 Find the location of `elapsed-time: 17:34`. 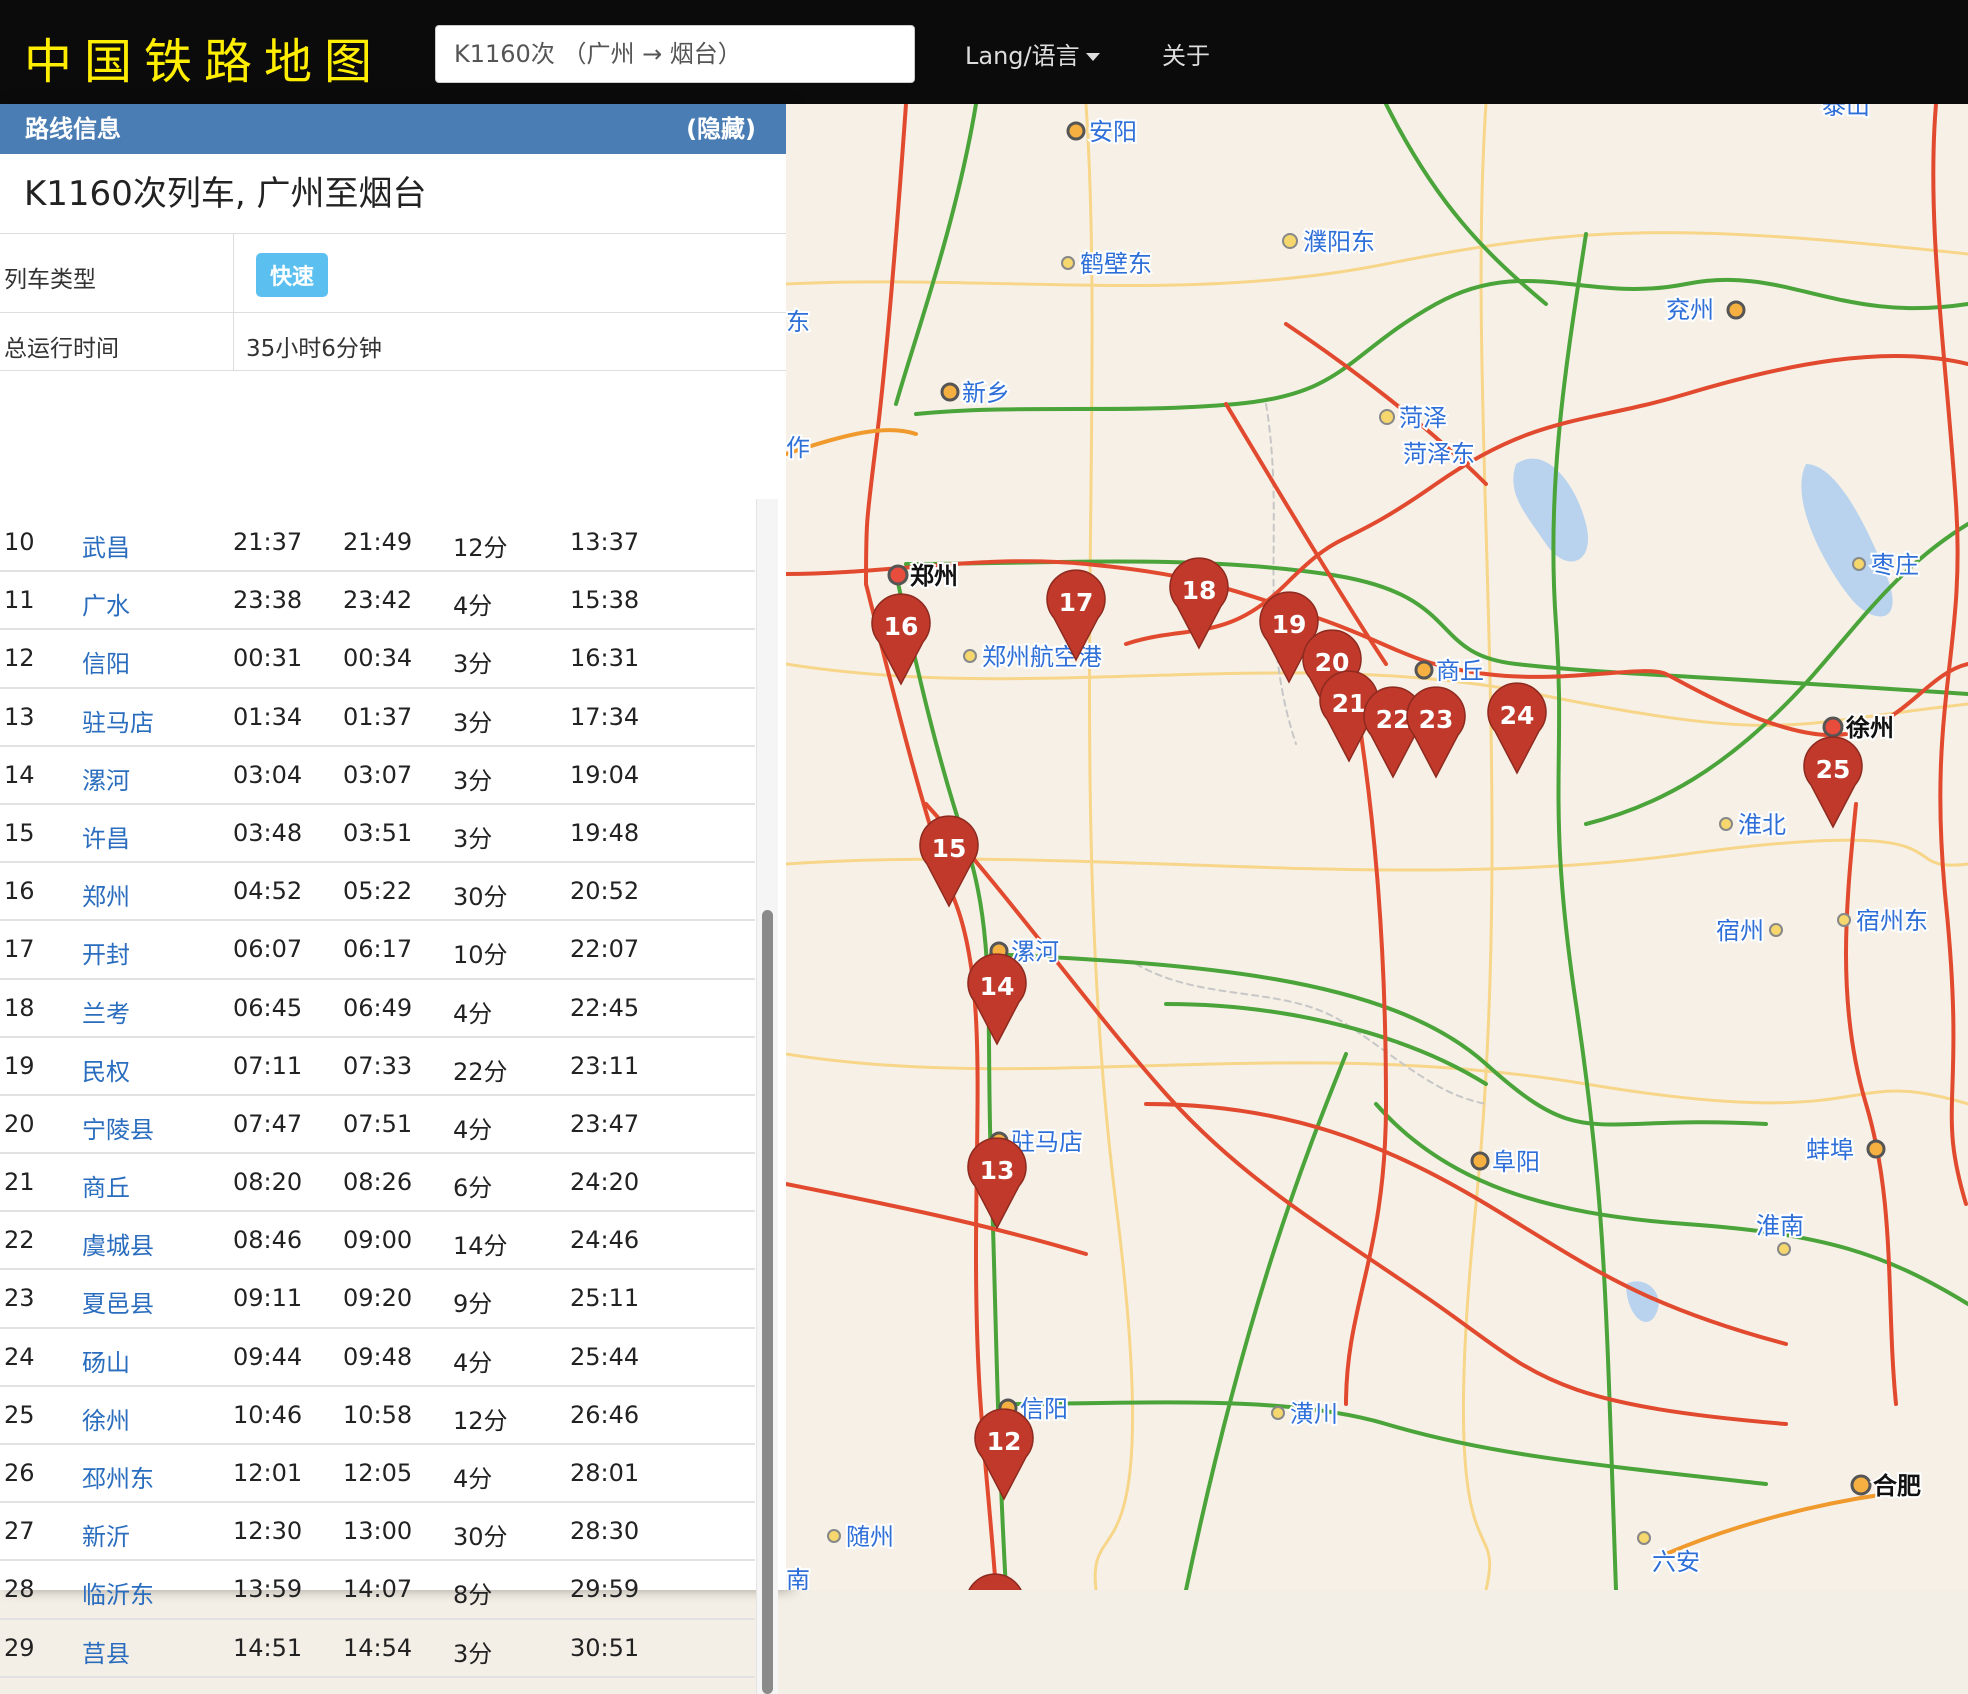

elapsed-time: 17:34 is located at coordinates (605, 716).